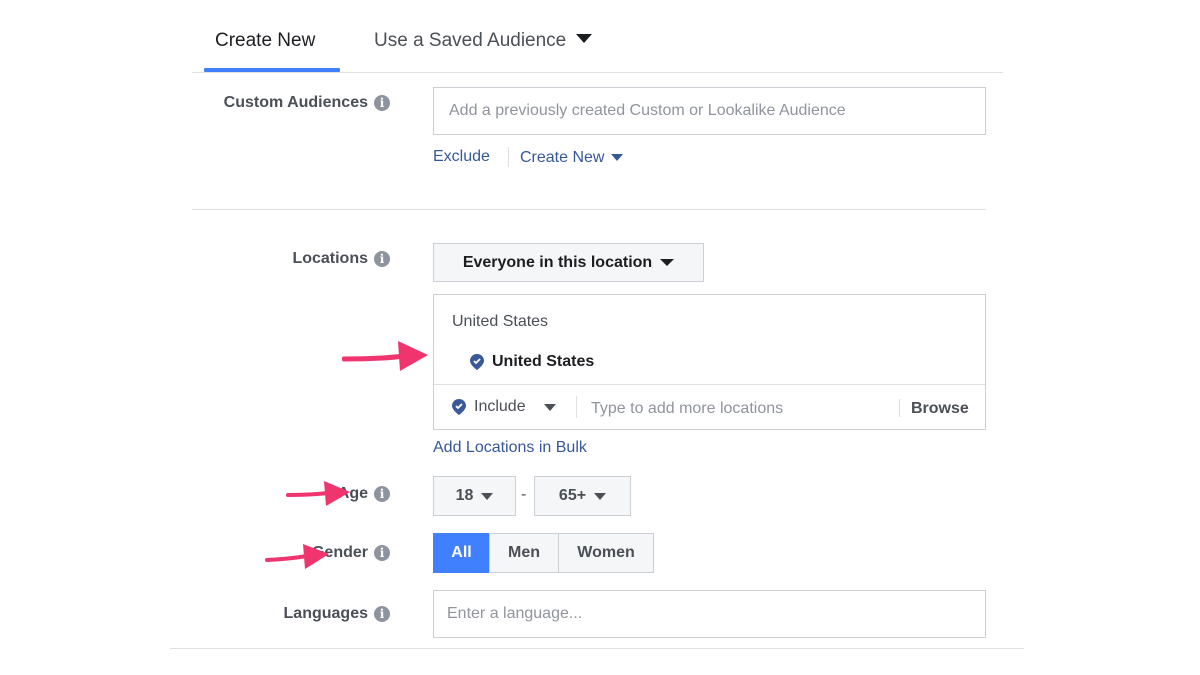  Describe the element at coordinates (461, 157) in the screenshot. I see `exclude-link: Exclude` at that location.